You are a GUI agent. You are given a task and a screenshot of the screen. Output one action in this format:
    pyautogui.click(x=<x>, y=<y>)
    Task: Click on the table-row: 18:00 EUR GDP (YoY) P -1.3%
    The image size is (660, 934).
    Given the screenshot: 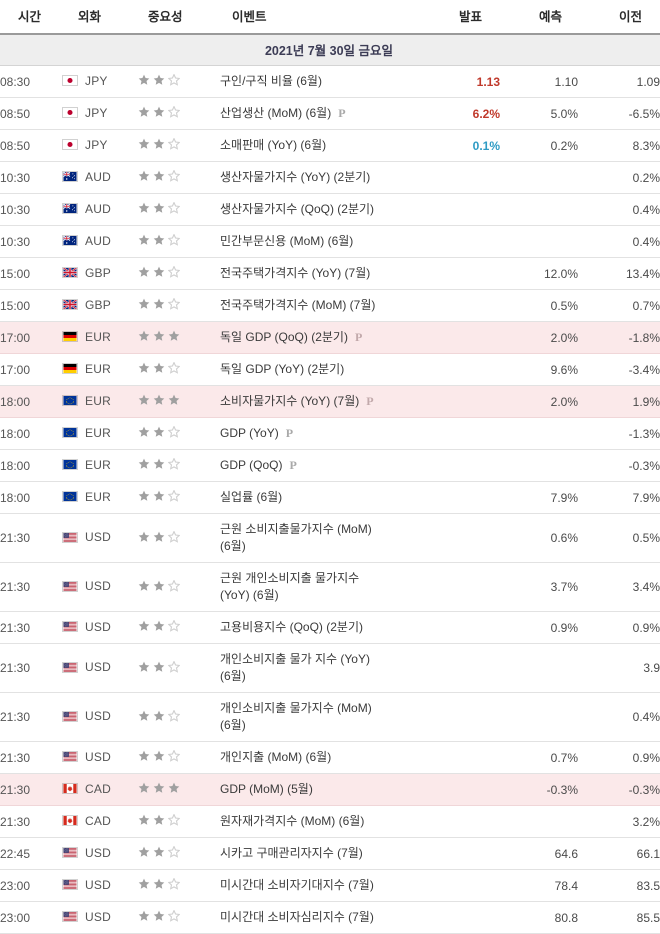 What is the action you would take?
    pyautogui.click(x=330, y=433)
    